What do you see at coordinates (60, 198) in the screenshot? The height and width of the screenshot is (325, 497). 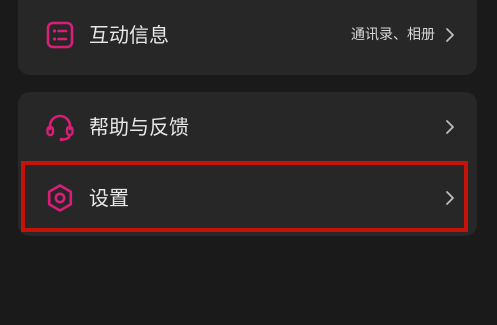 I see `gear-icon` at bounding box center [60, 198].